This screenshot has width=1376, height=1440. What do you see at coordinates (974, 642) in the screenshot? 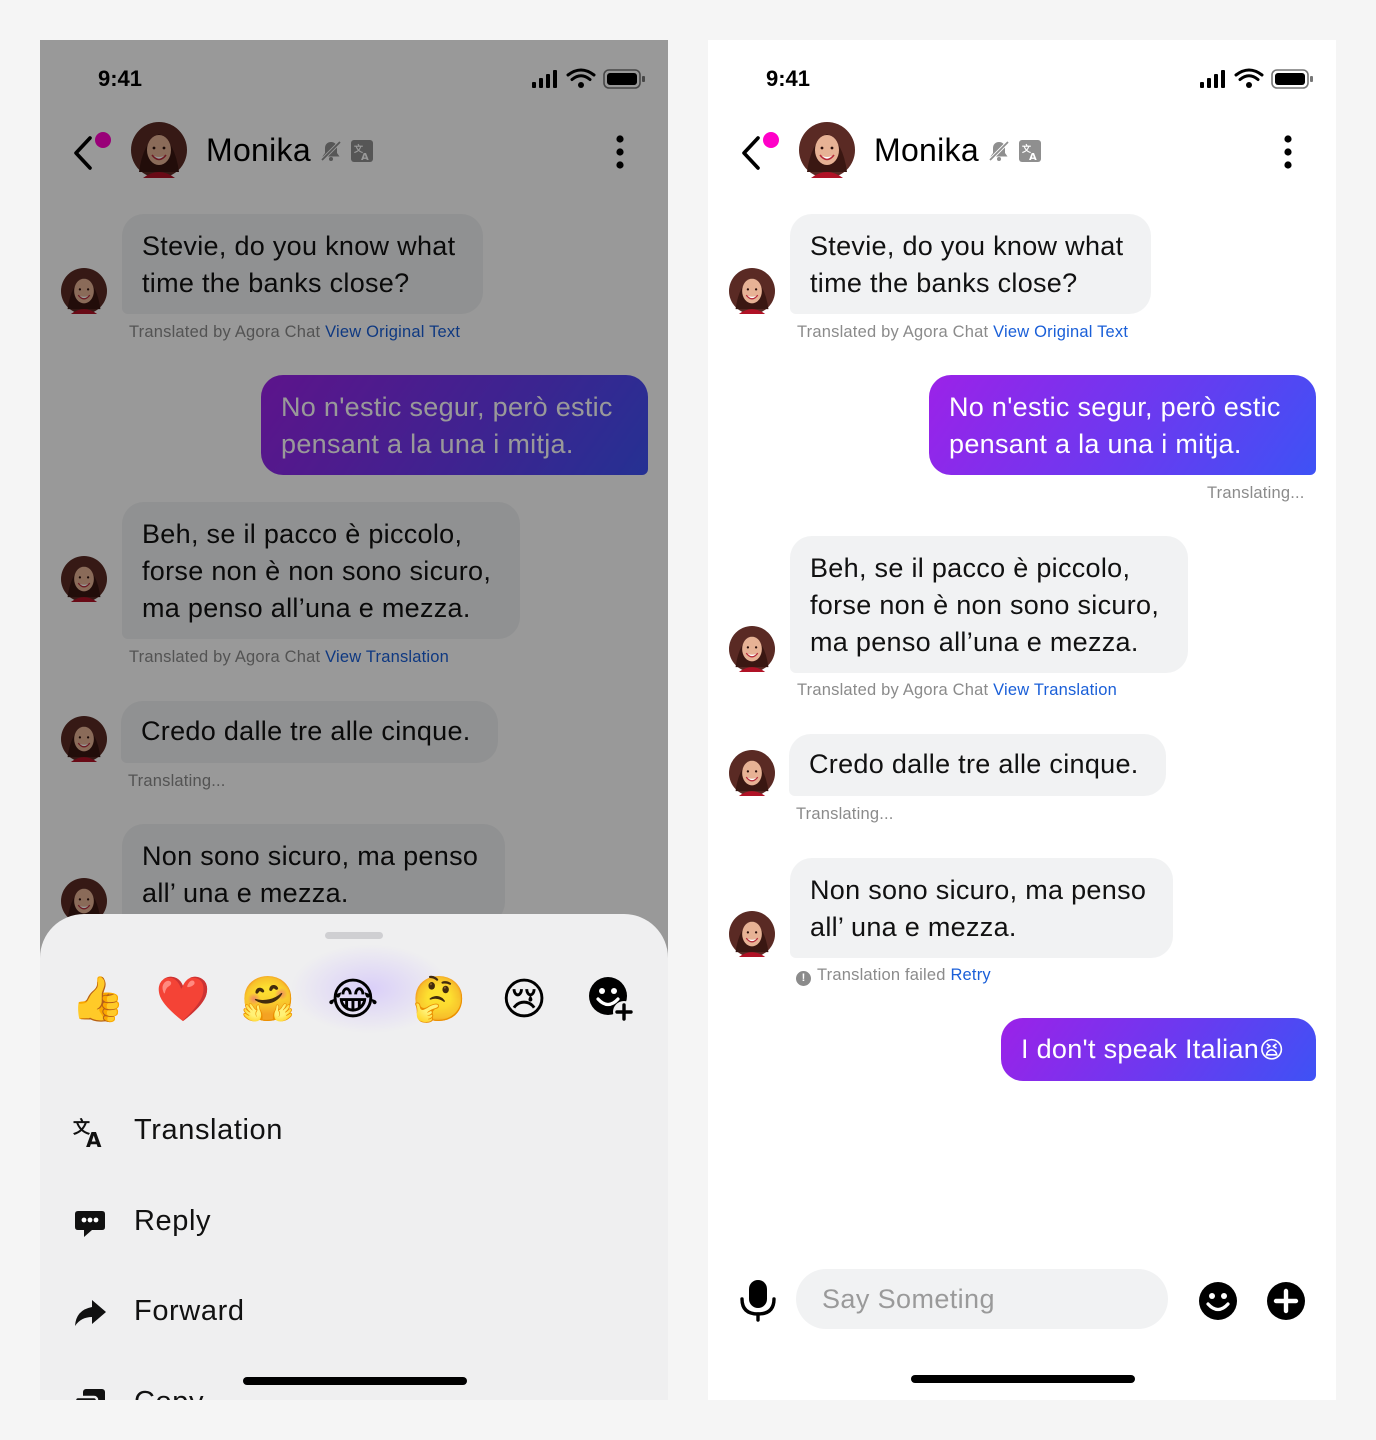
I see `message-line: ma penso all’una e mezza.` at bounding box center [974, 642].